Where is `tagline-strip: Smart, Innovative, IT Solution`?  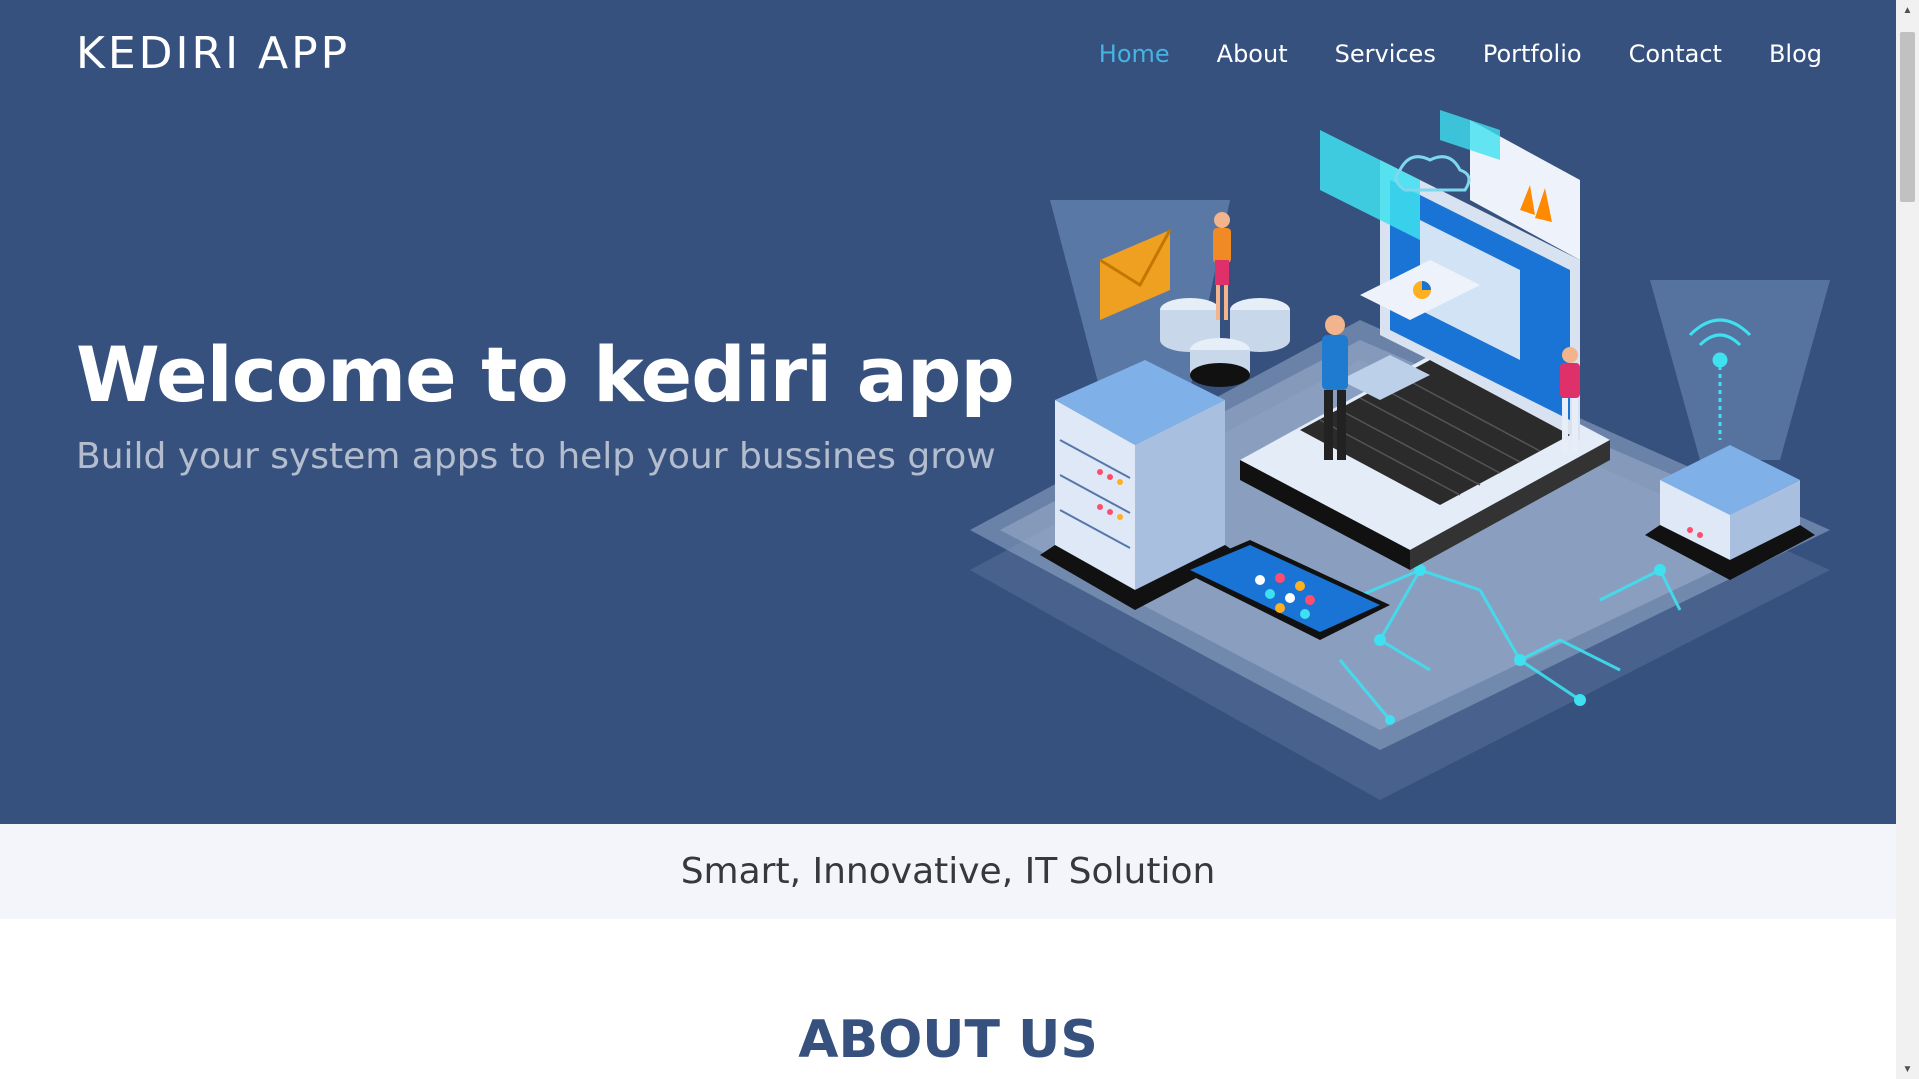 tagline-strip: Smart, Innovative, IT Solution is located at coordinates (948, 871).